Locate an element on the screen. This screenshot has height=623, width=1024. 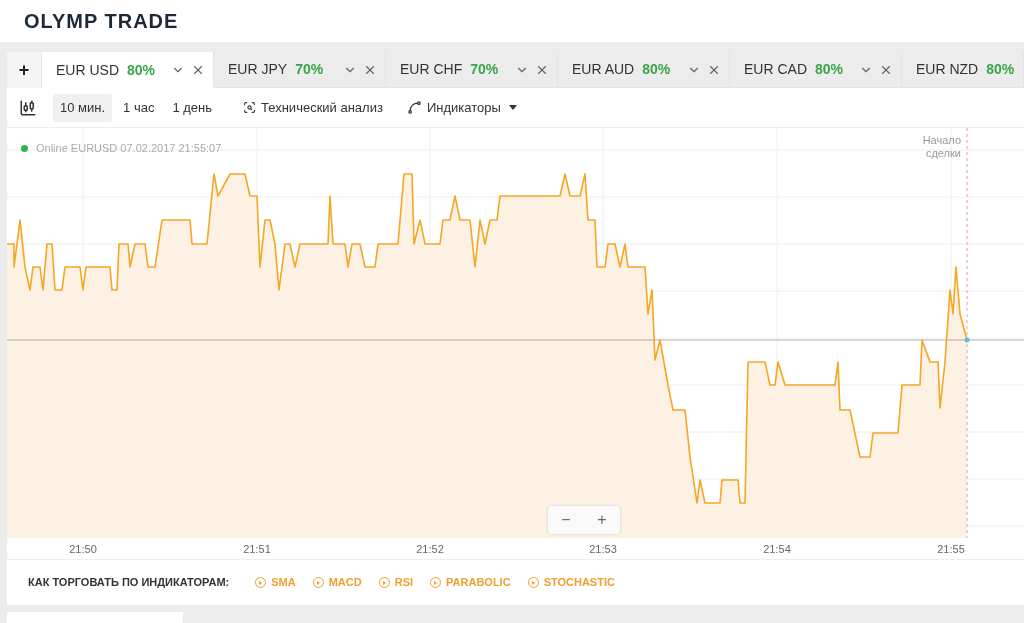
time-axis-label: 21:52 is located at coordinates (430, 549).